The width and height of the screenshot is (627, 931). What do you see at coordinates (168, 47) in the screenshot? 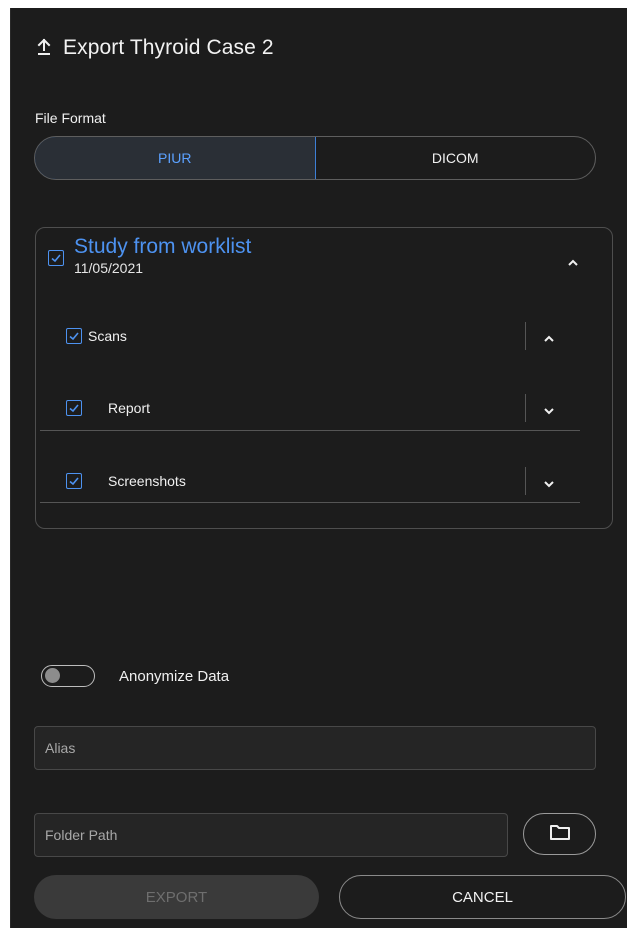
I see `dialog-title: Export Thyroid Case 2` at bounding box center [168, 47].